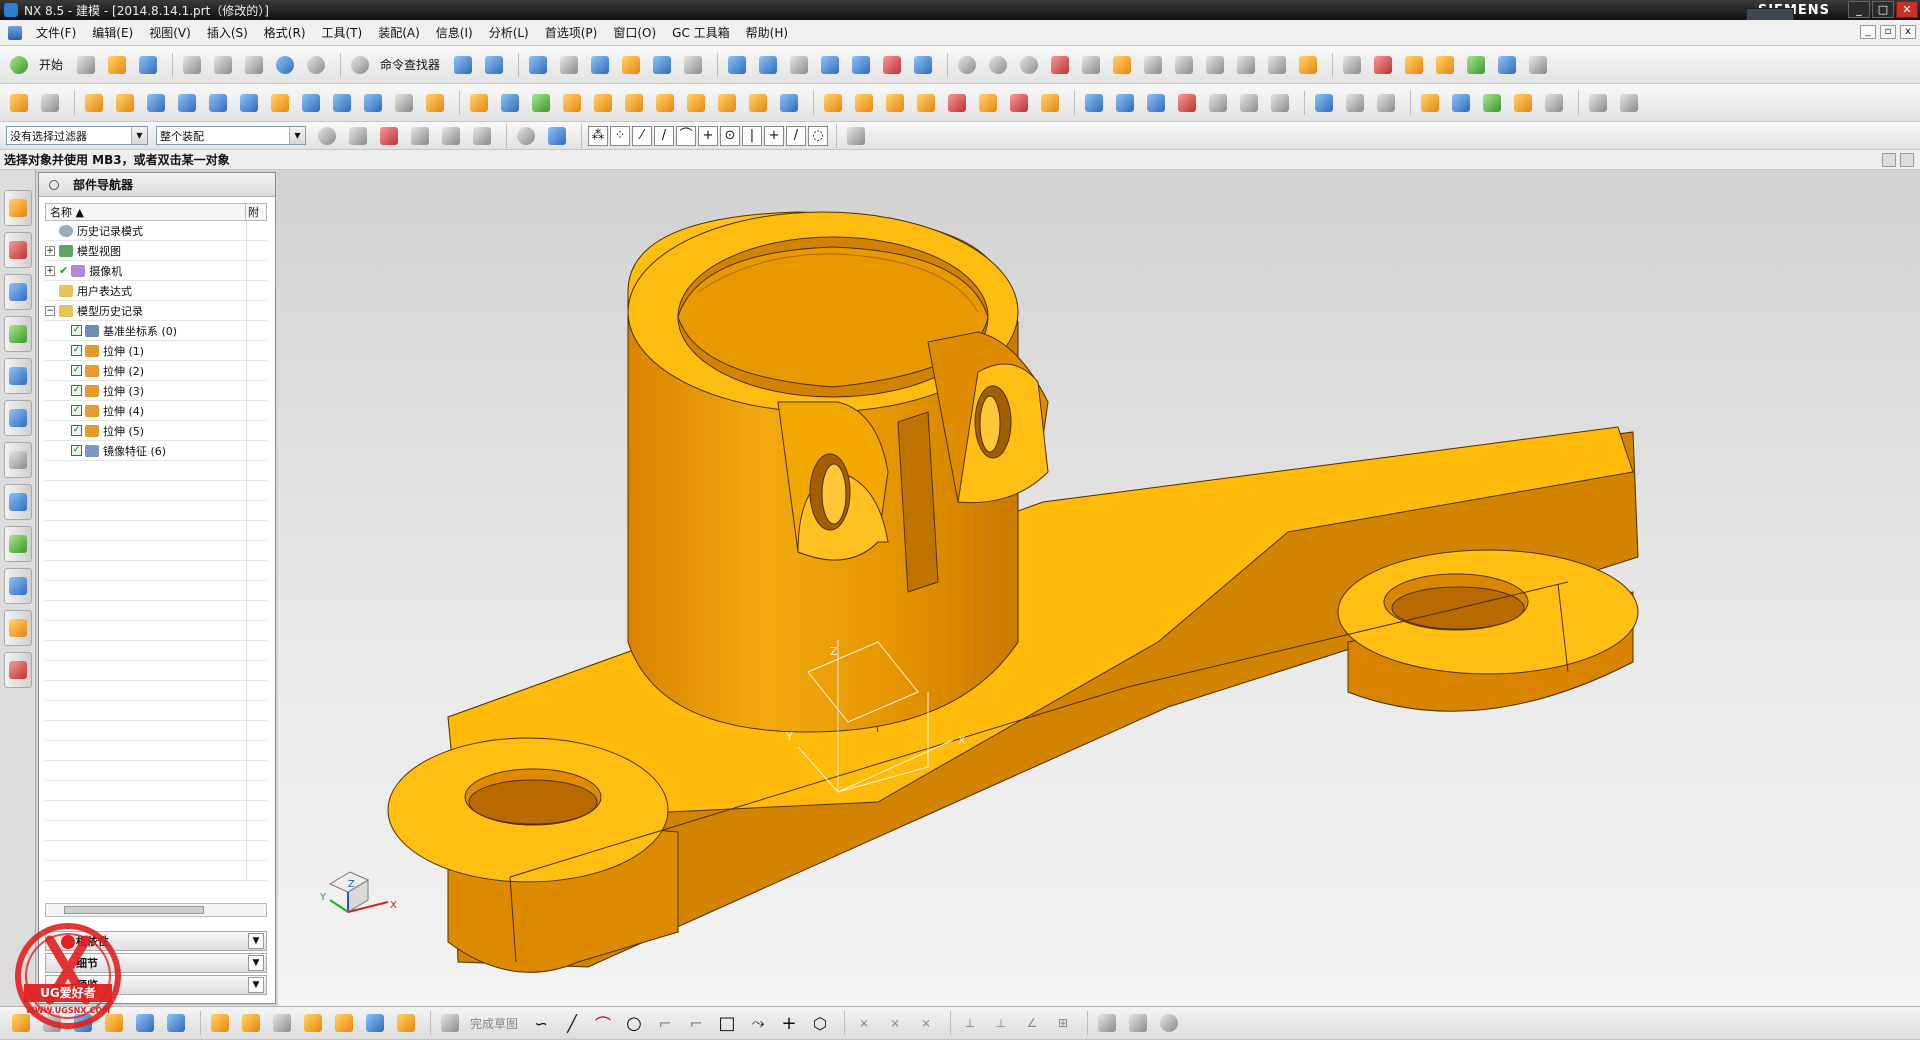  What do you see at coordinates (156, 451) in the screenshot?
I see `tree-item-mirror-feature: ✓ 镜像特征 (6)` at bounding box center [156, 451].